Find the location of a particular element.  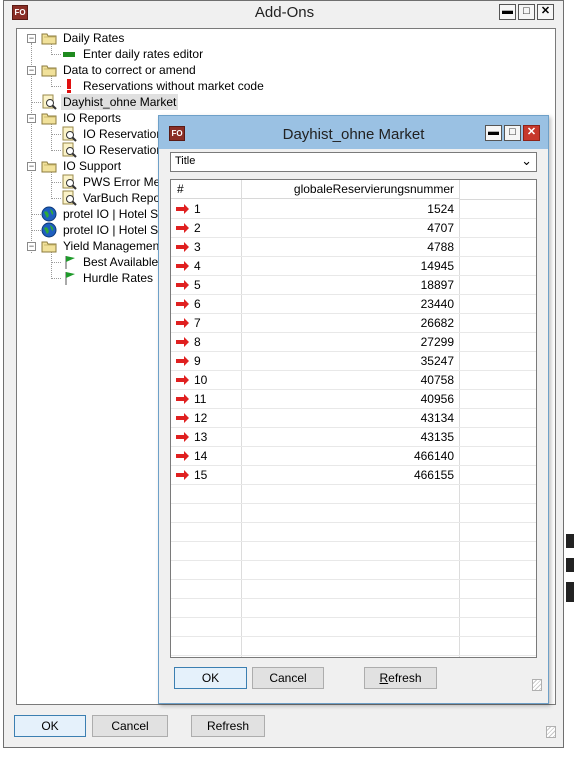

report-search-icon is located at coordinates (69, 150).